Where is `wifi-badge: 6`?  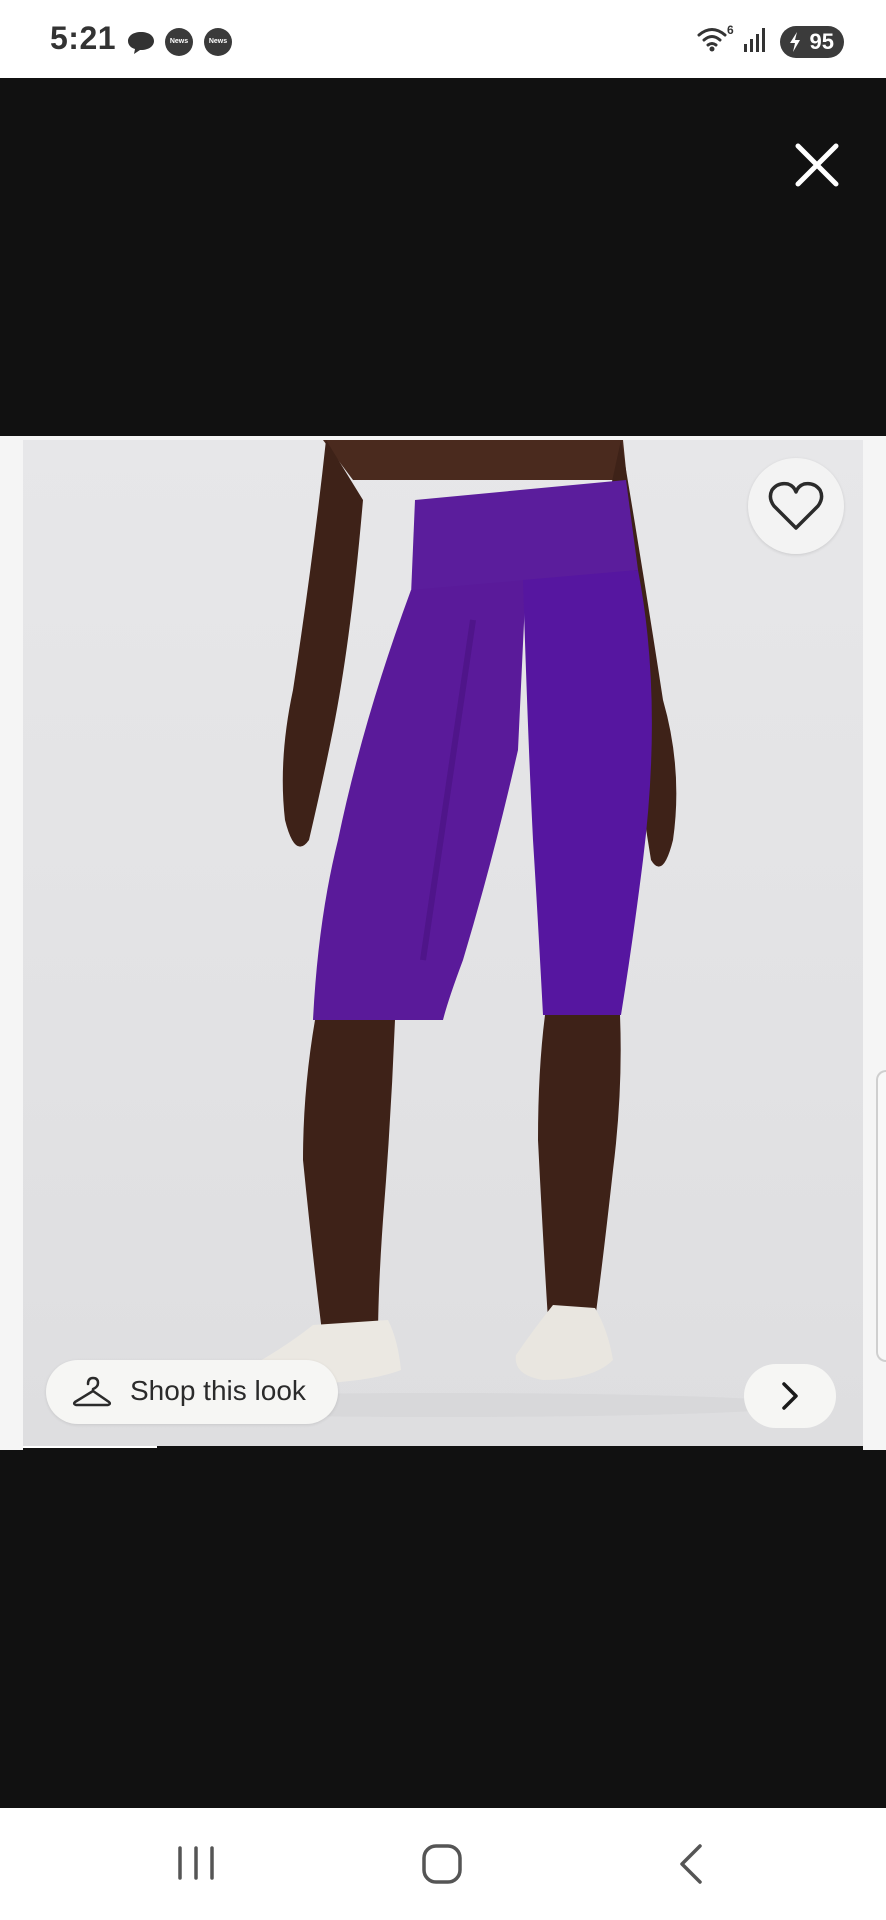 wifi-badge: 6 is located at coordinates (730, 30).